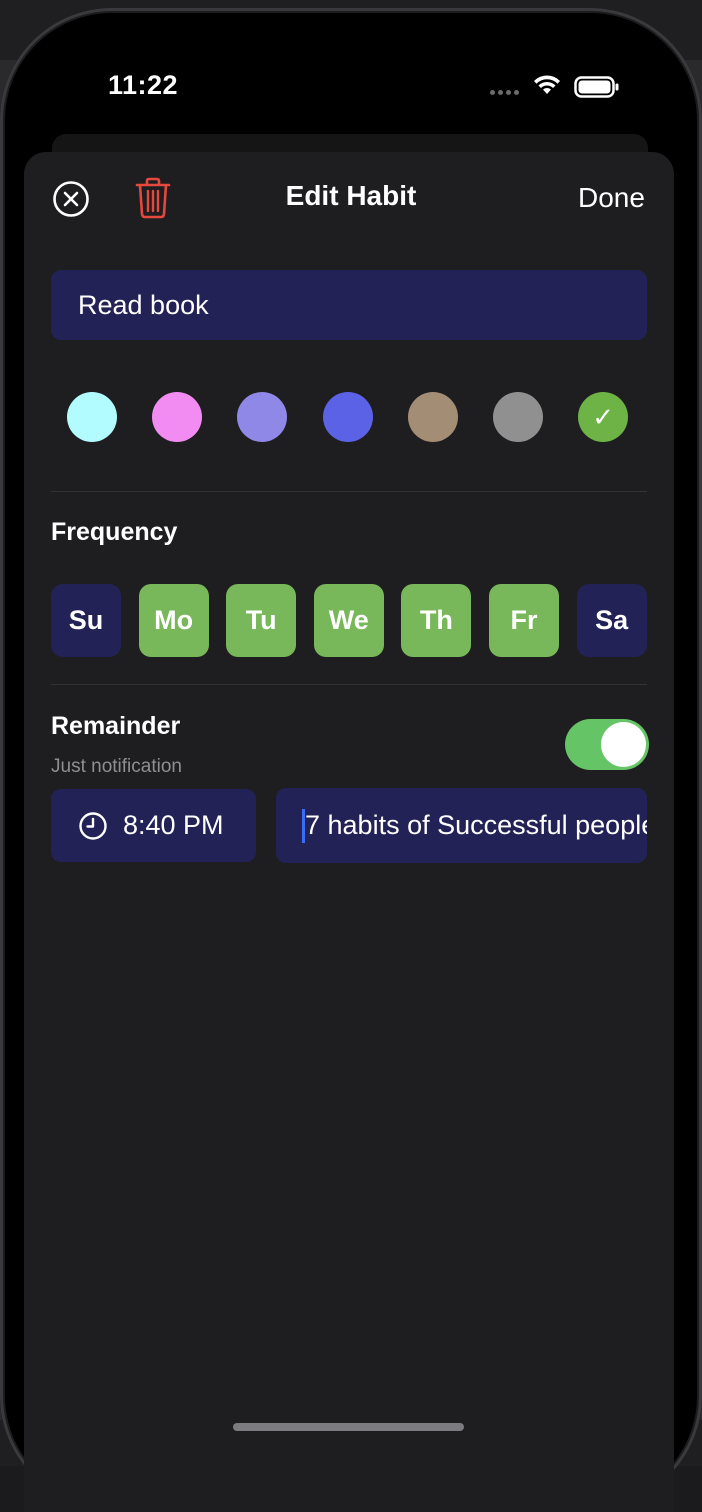 The width and height of the screenshot is (702, 1512). I want to click on wifi-icon, so click(547, 84).